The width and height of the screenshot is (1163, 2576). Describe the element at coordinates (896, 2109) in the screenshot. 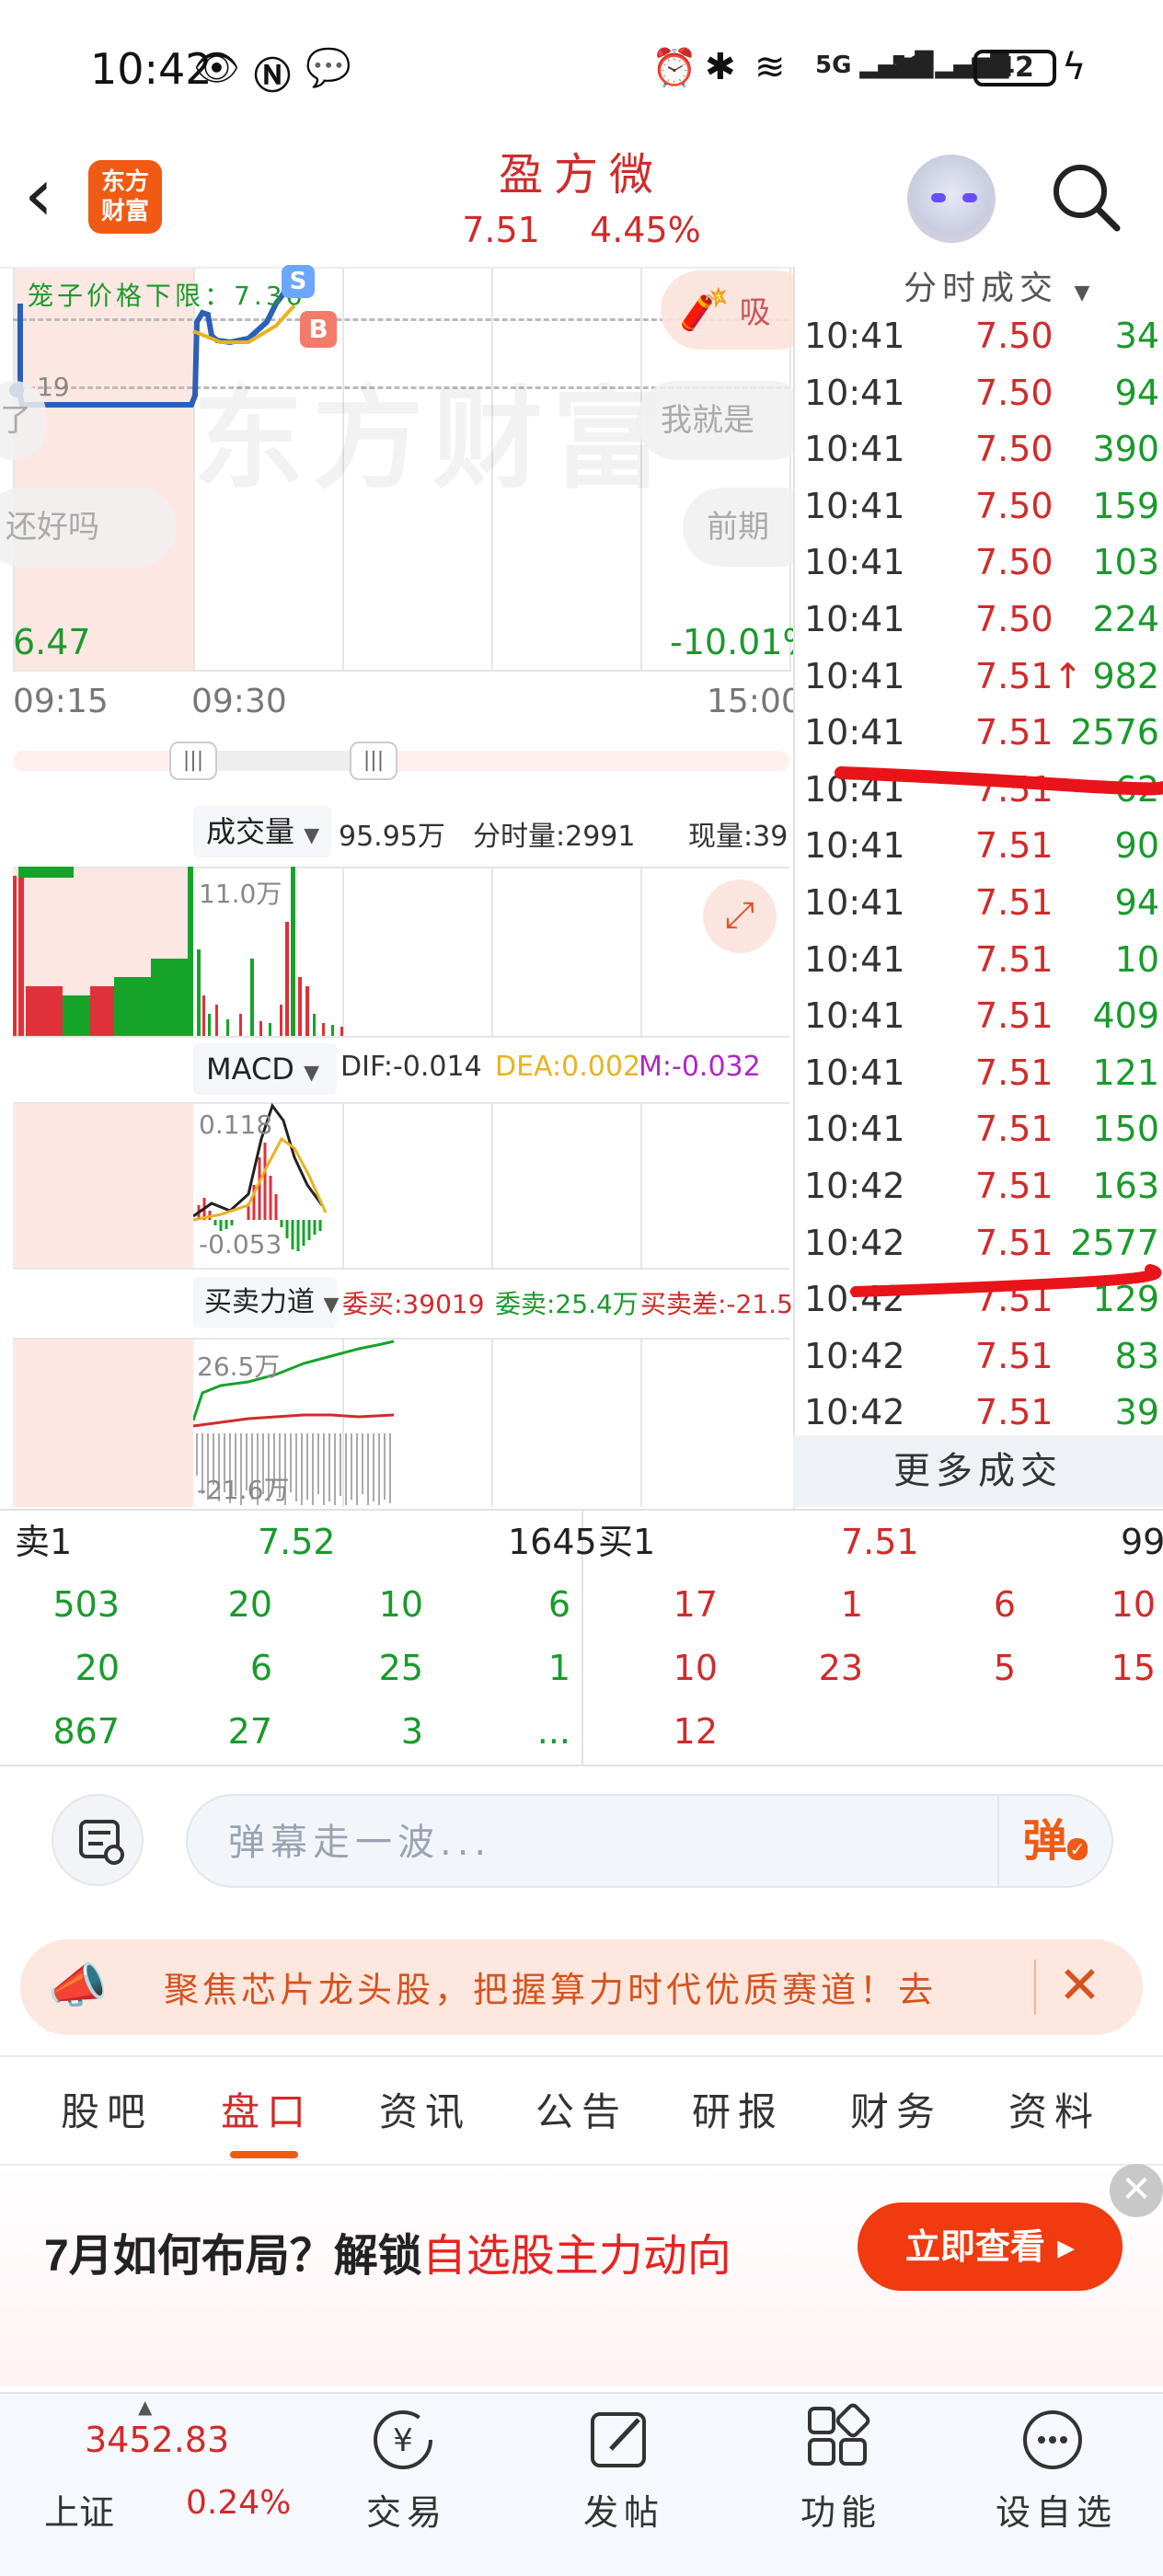

I see `tab-finance: 财务` at that location.